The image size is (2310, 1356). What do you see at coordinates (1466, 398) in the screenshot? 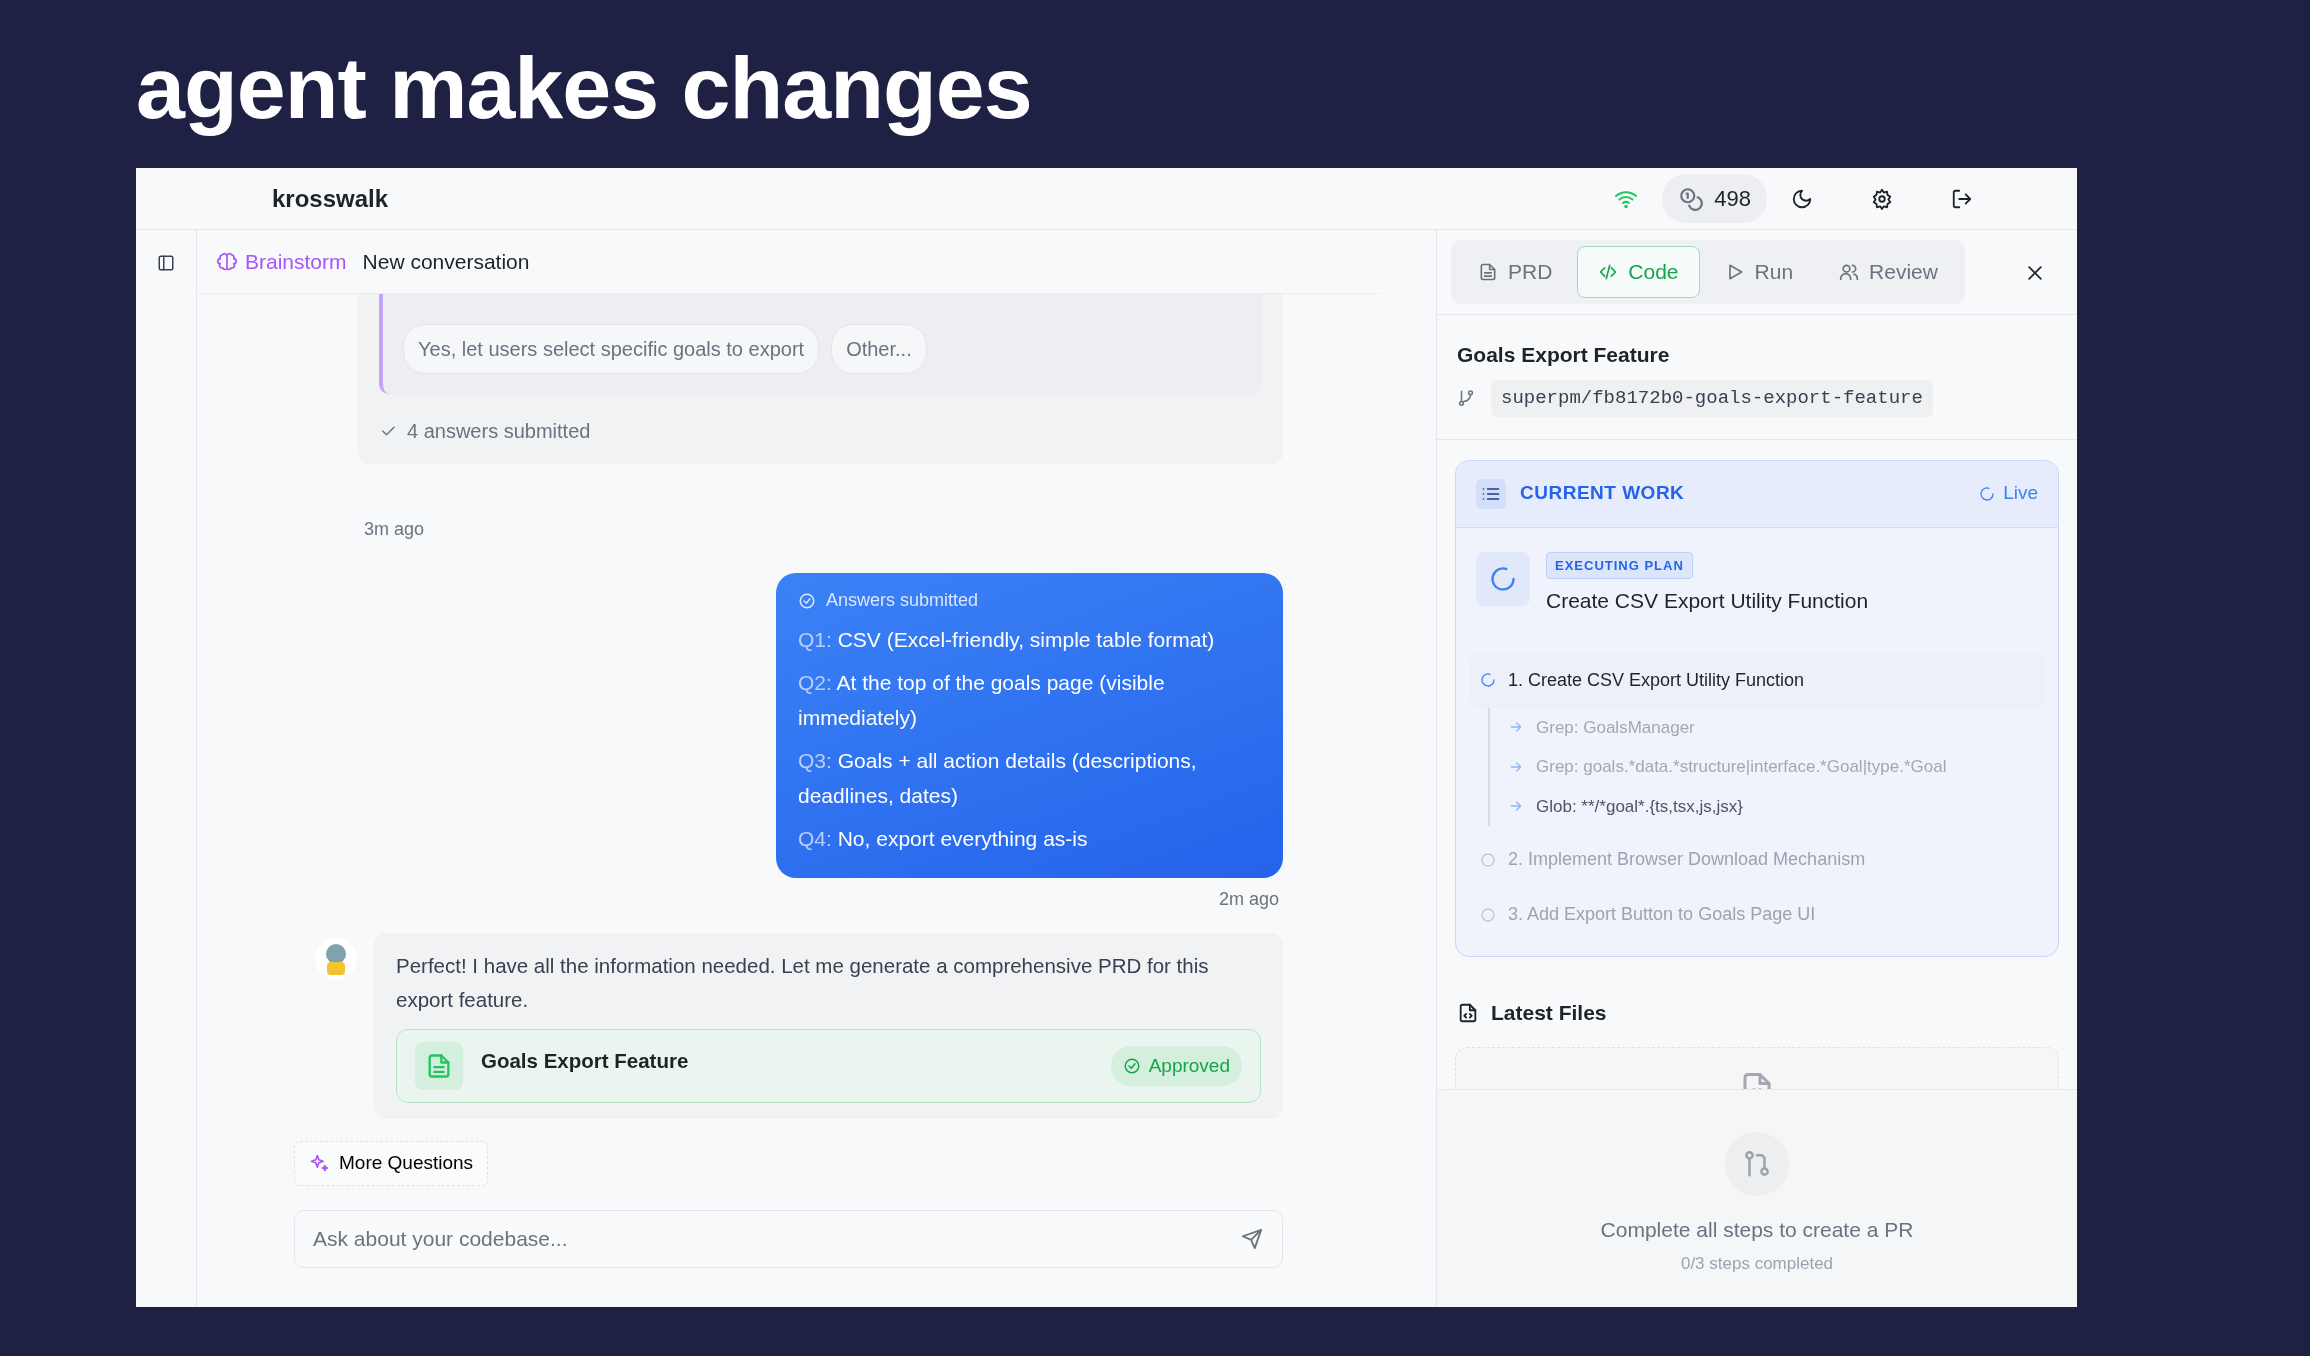
I see `branch-icon` at bounding box center [1466, 398].